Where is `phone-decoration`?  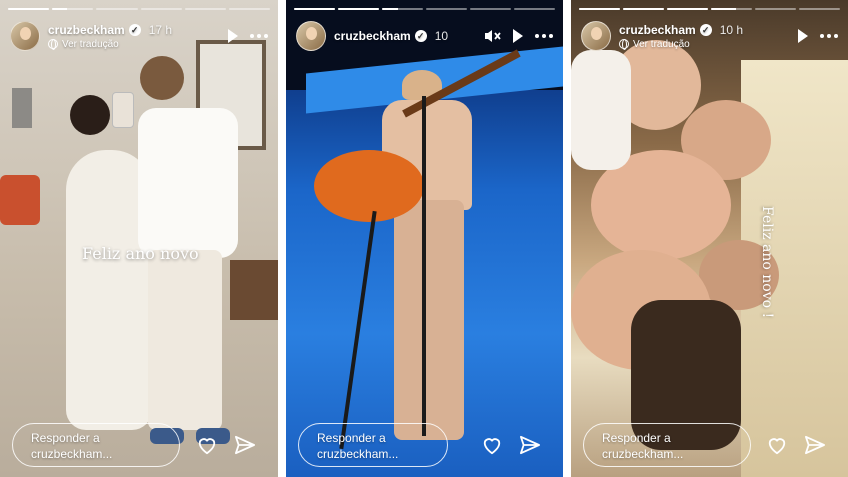 phone-decoration is located at coordinates (123, 110).